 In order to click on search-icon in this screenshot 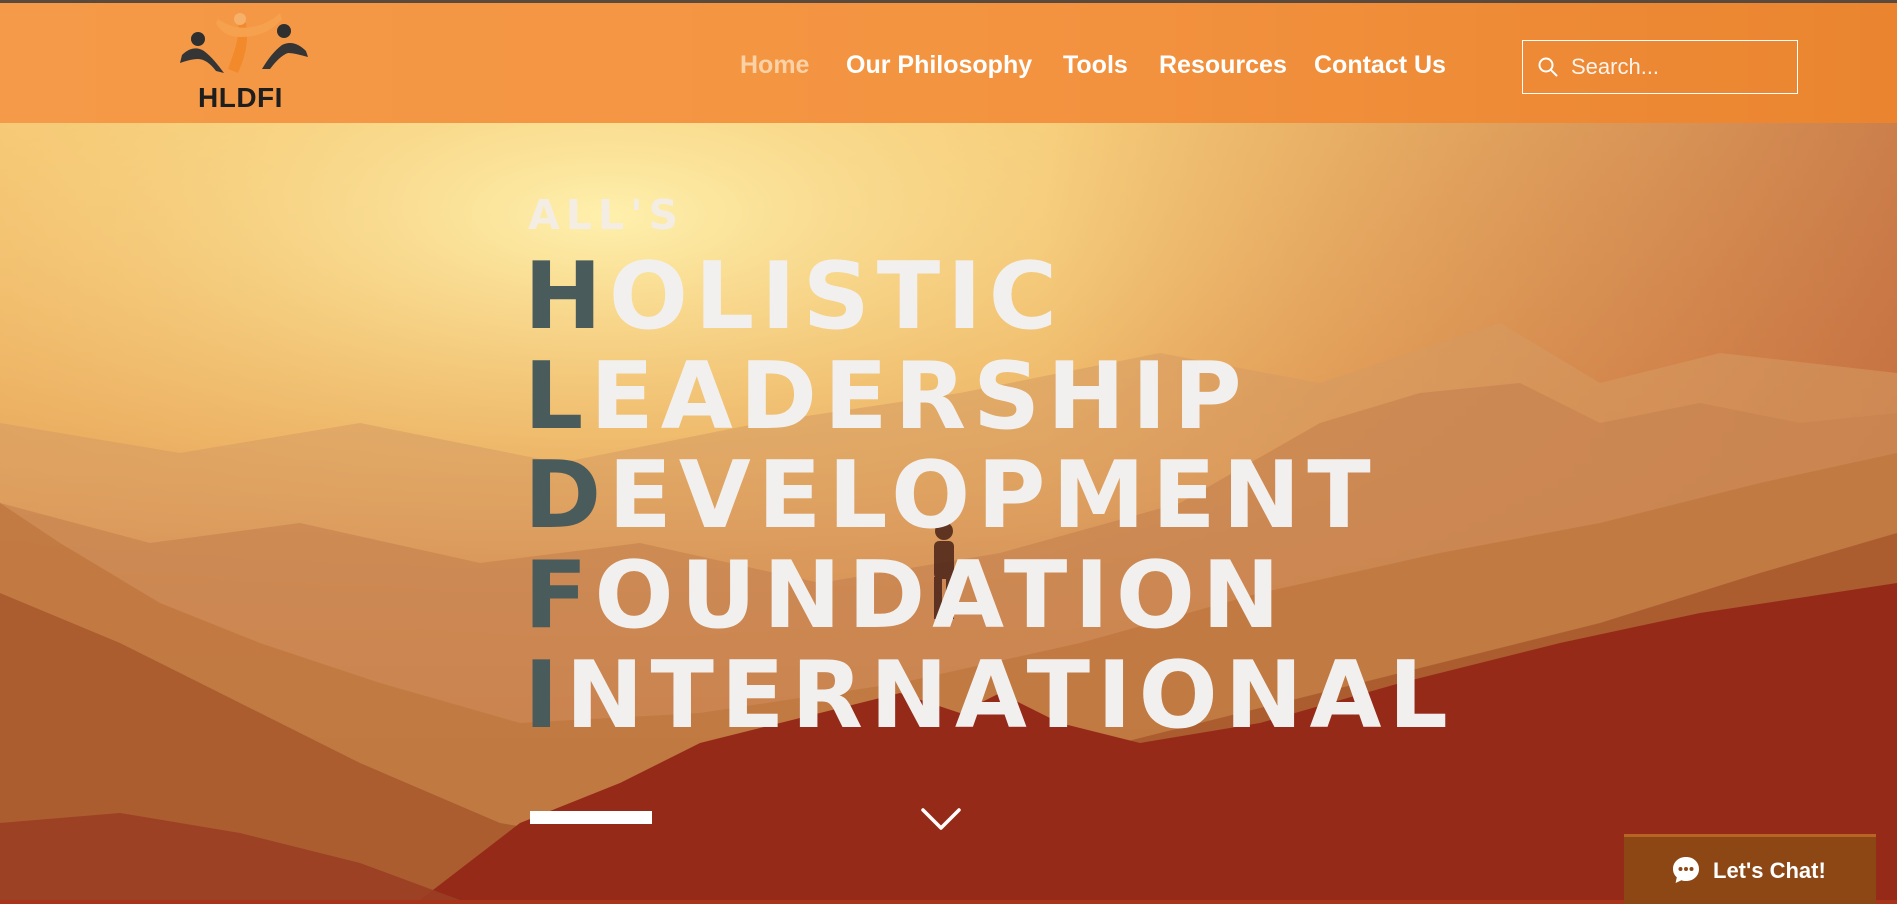, I will do `click(1548, 67)`.